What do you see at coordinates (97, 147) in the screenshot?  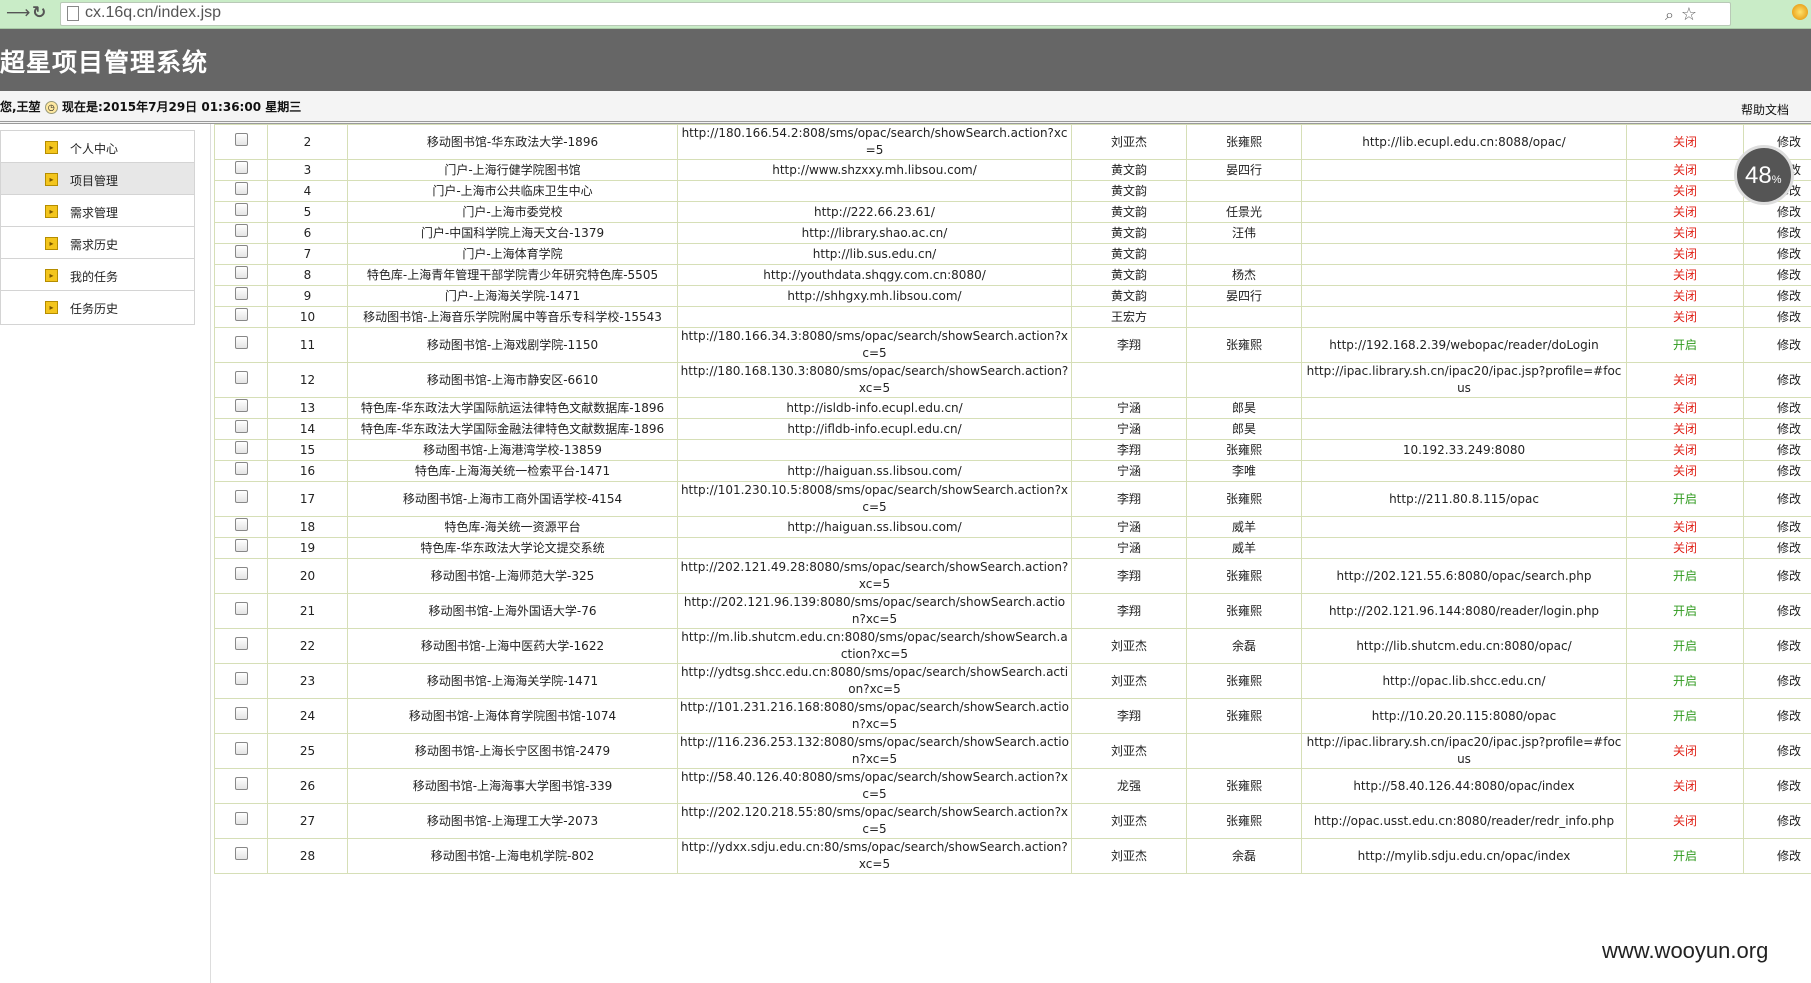 I see `sidebar-item-personal-center: ▸ 个人中心` at bounding box center [97, 147].